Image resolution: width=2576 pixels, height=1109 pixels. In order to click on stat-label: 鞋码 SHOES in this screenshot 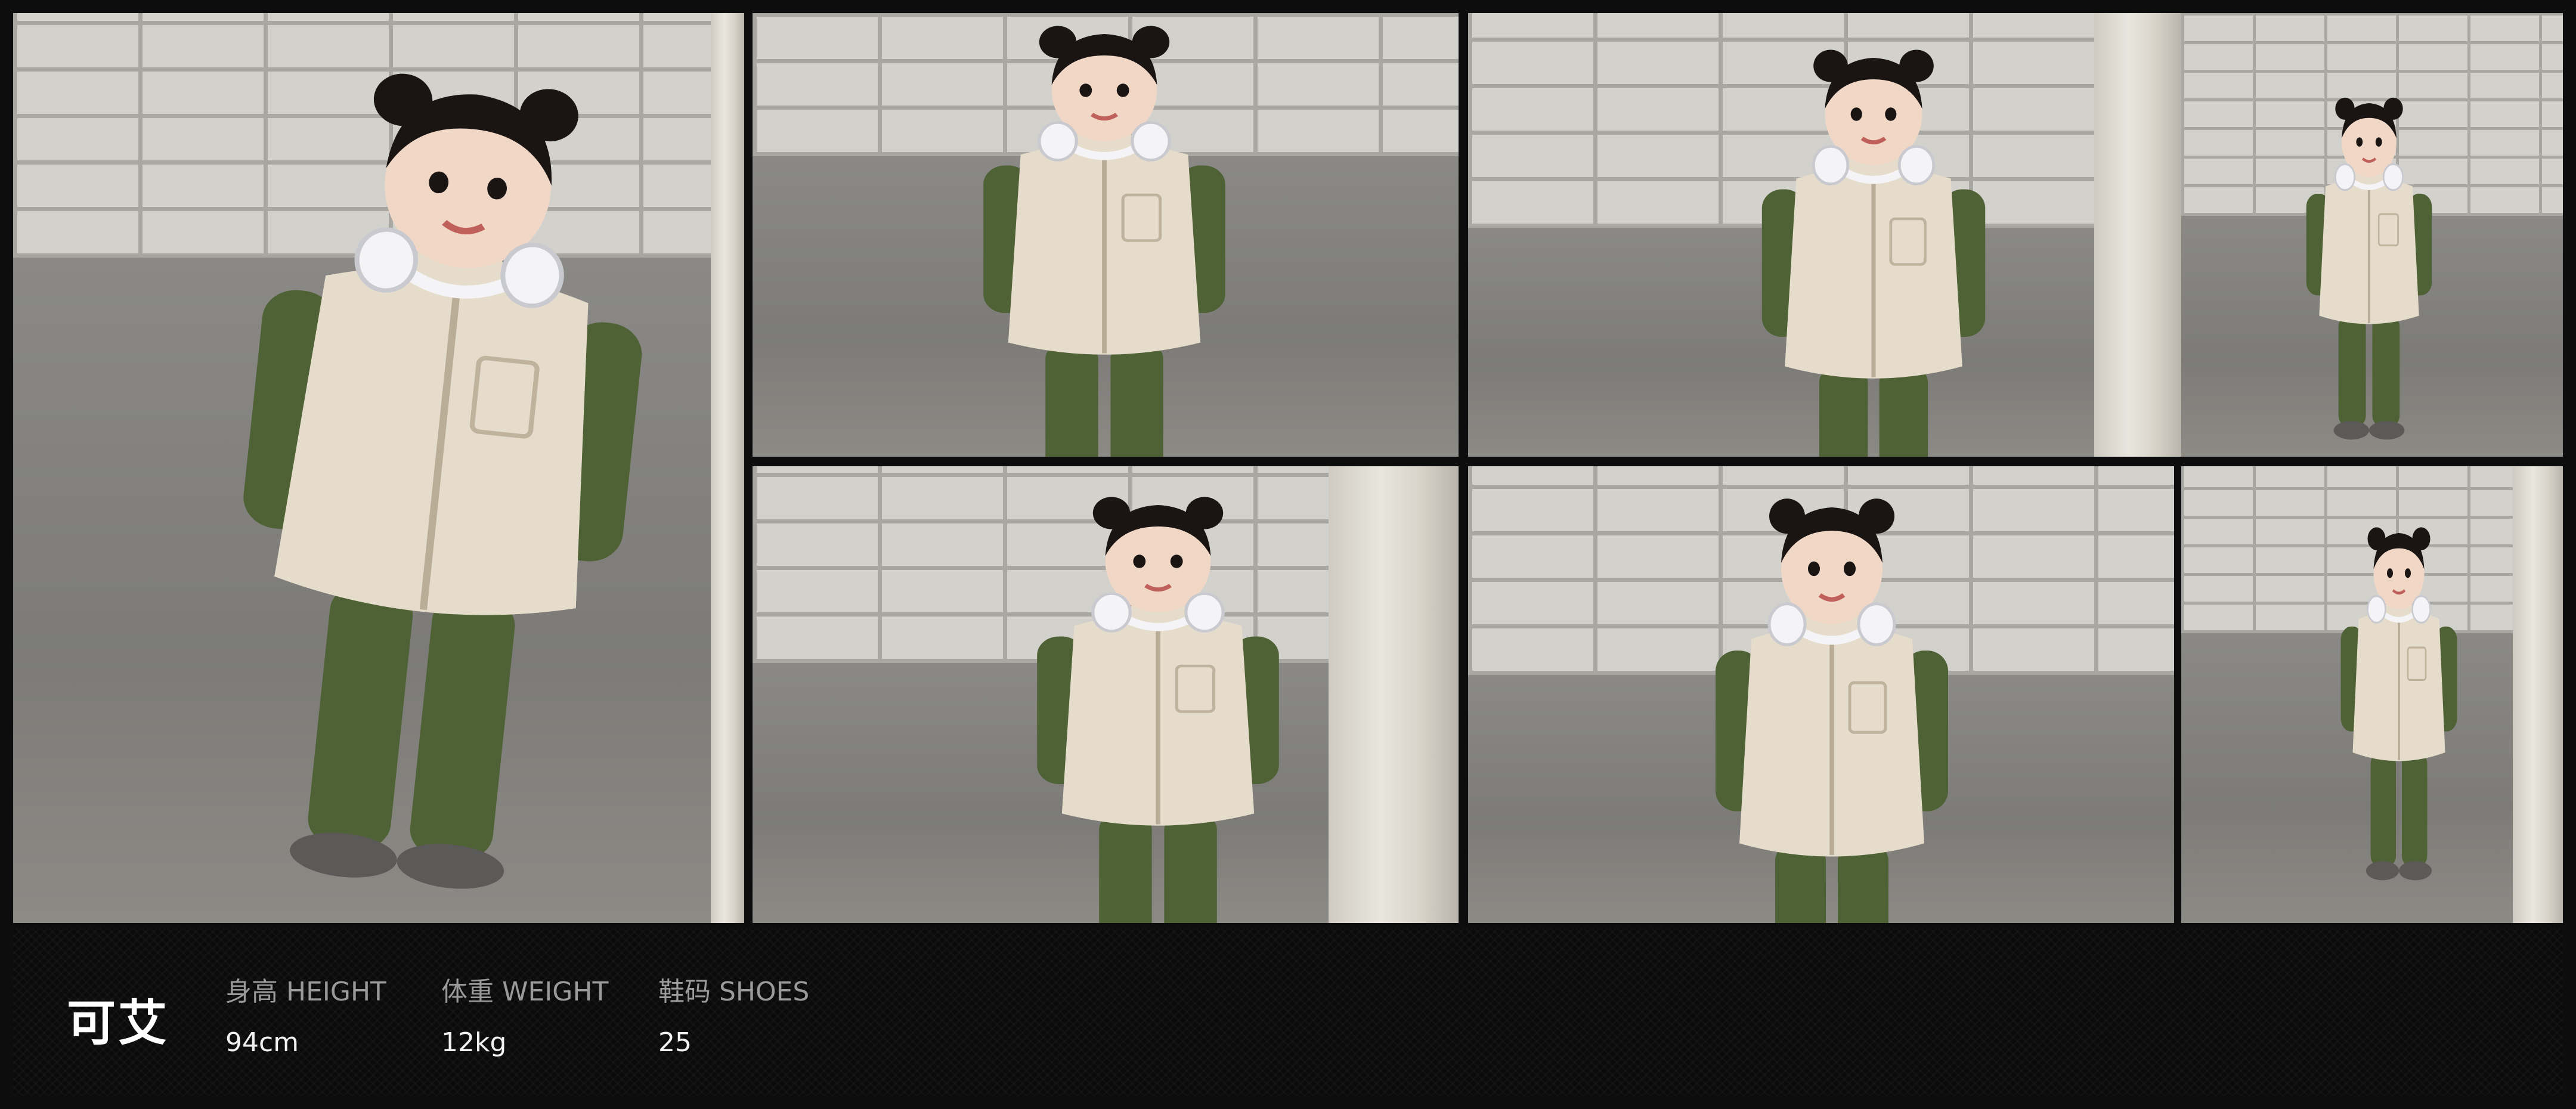, I will do `click(734, 992)`.